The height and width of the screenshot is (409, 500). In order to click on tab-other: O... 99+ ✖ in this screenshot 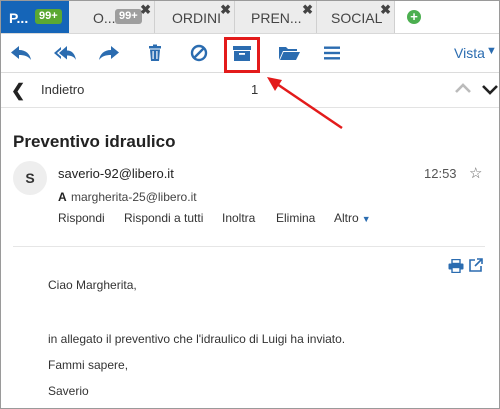, I will do `click(112, 17)`.